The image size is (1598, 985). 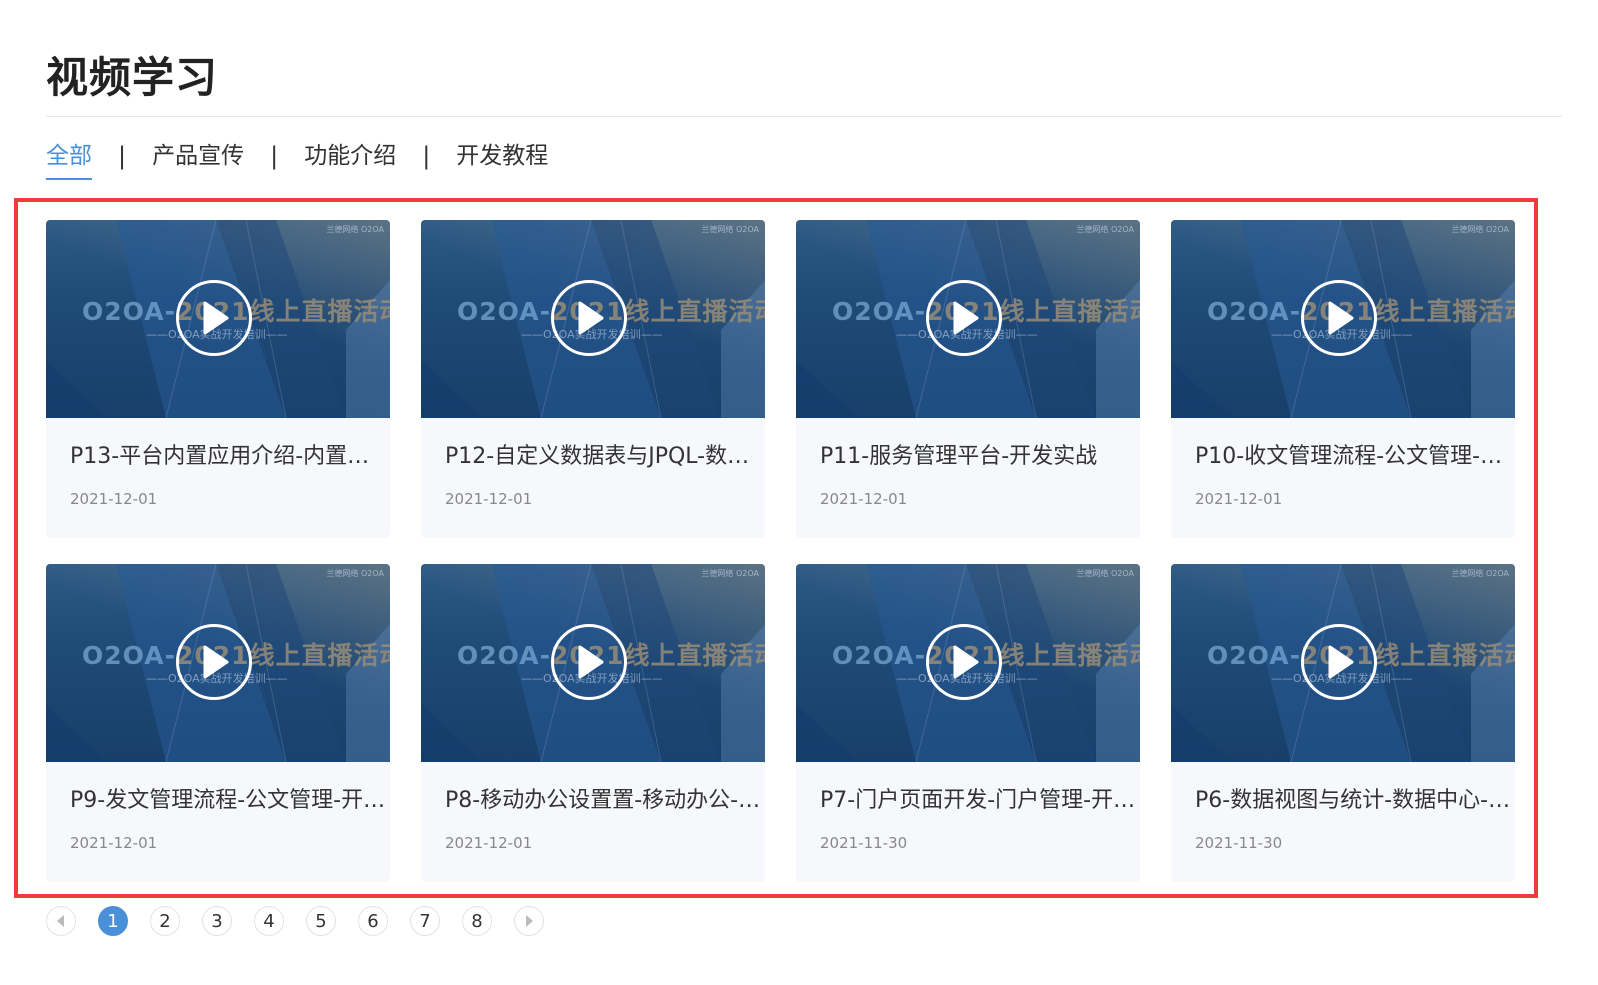 I want to click on page-numbers: 12345678, so click(x=306, y=921).